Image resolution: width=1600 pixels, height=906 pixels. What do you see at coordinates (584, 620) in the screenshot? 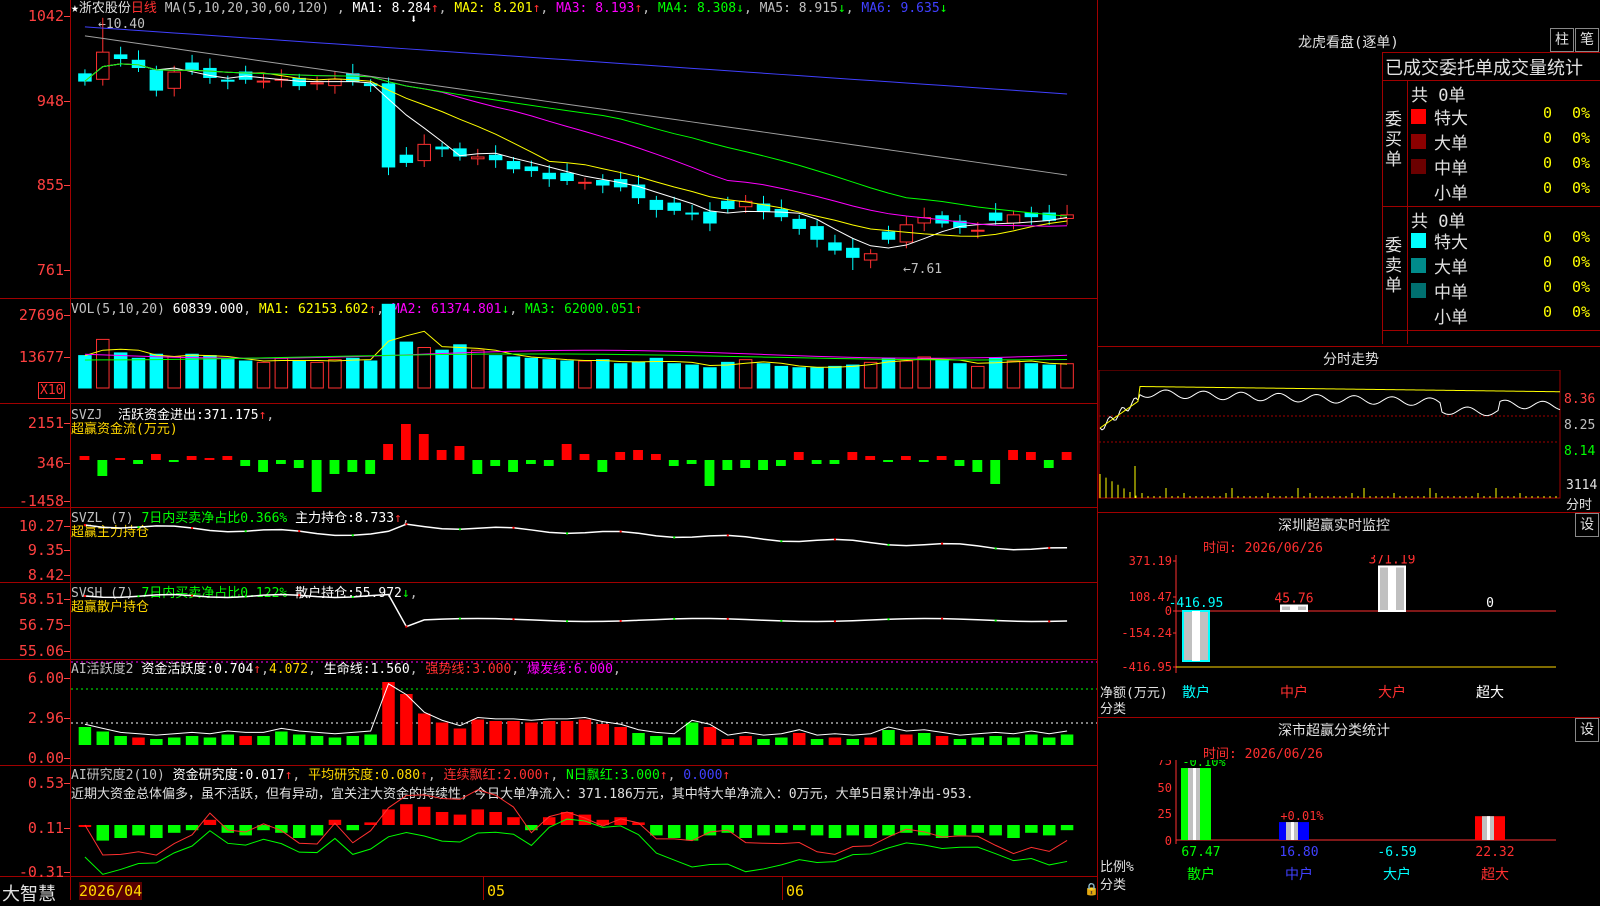
I see `svsh-chart` at bounding box center [584, 620].